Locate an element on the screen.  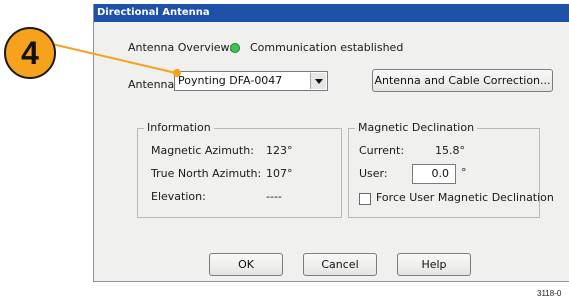
step-number-badge: 4 is located at coordinates (30, 53).